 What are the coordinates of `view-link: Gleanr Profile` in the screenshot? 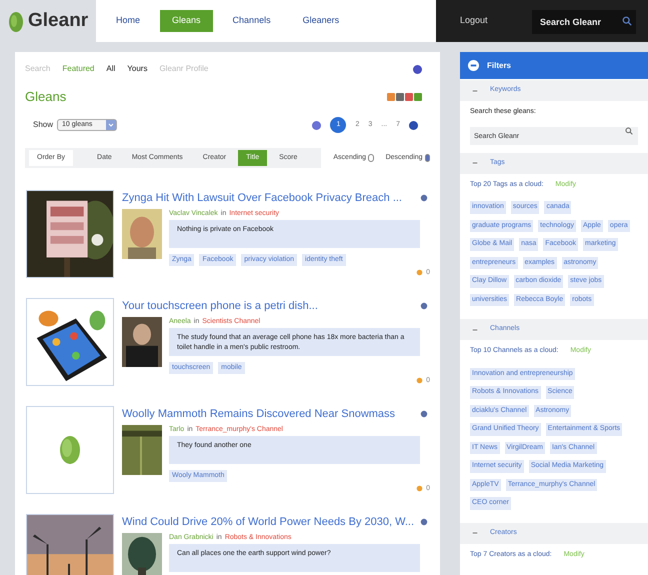 It's located at (183, 69).